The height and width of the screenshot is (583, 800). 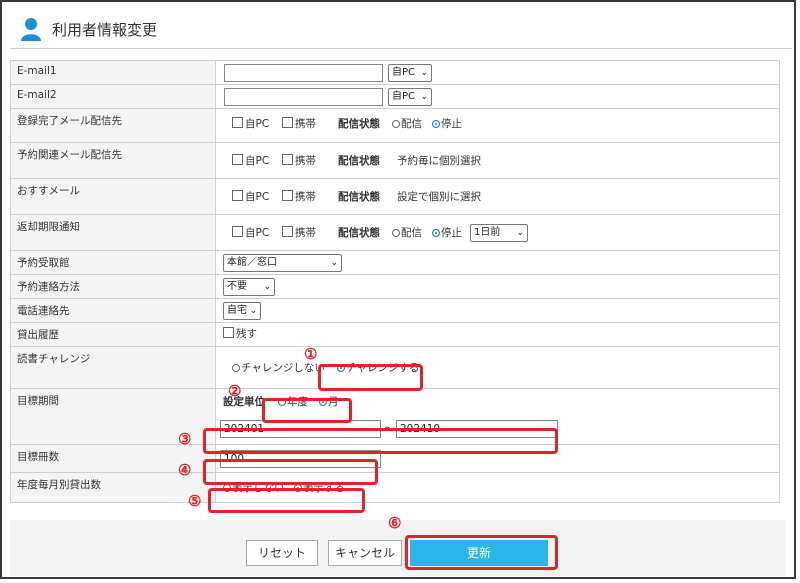 I want to click on row-phone: 電話連絡先 自宅 ⌄, so click(x=395, y=310).